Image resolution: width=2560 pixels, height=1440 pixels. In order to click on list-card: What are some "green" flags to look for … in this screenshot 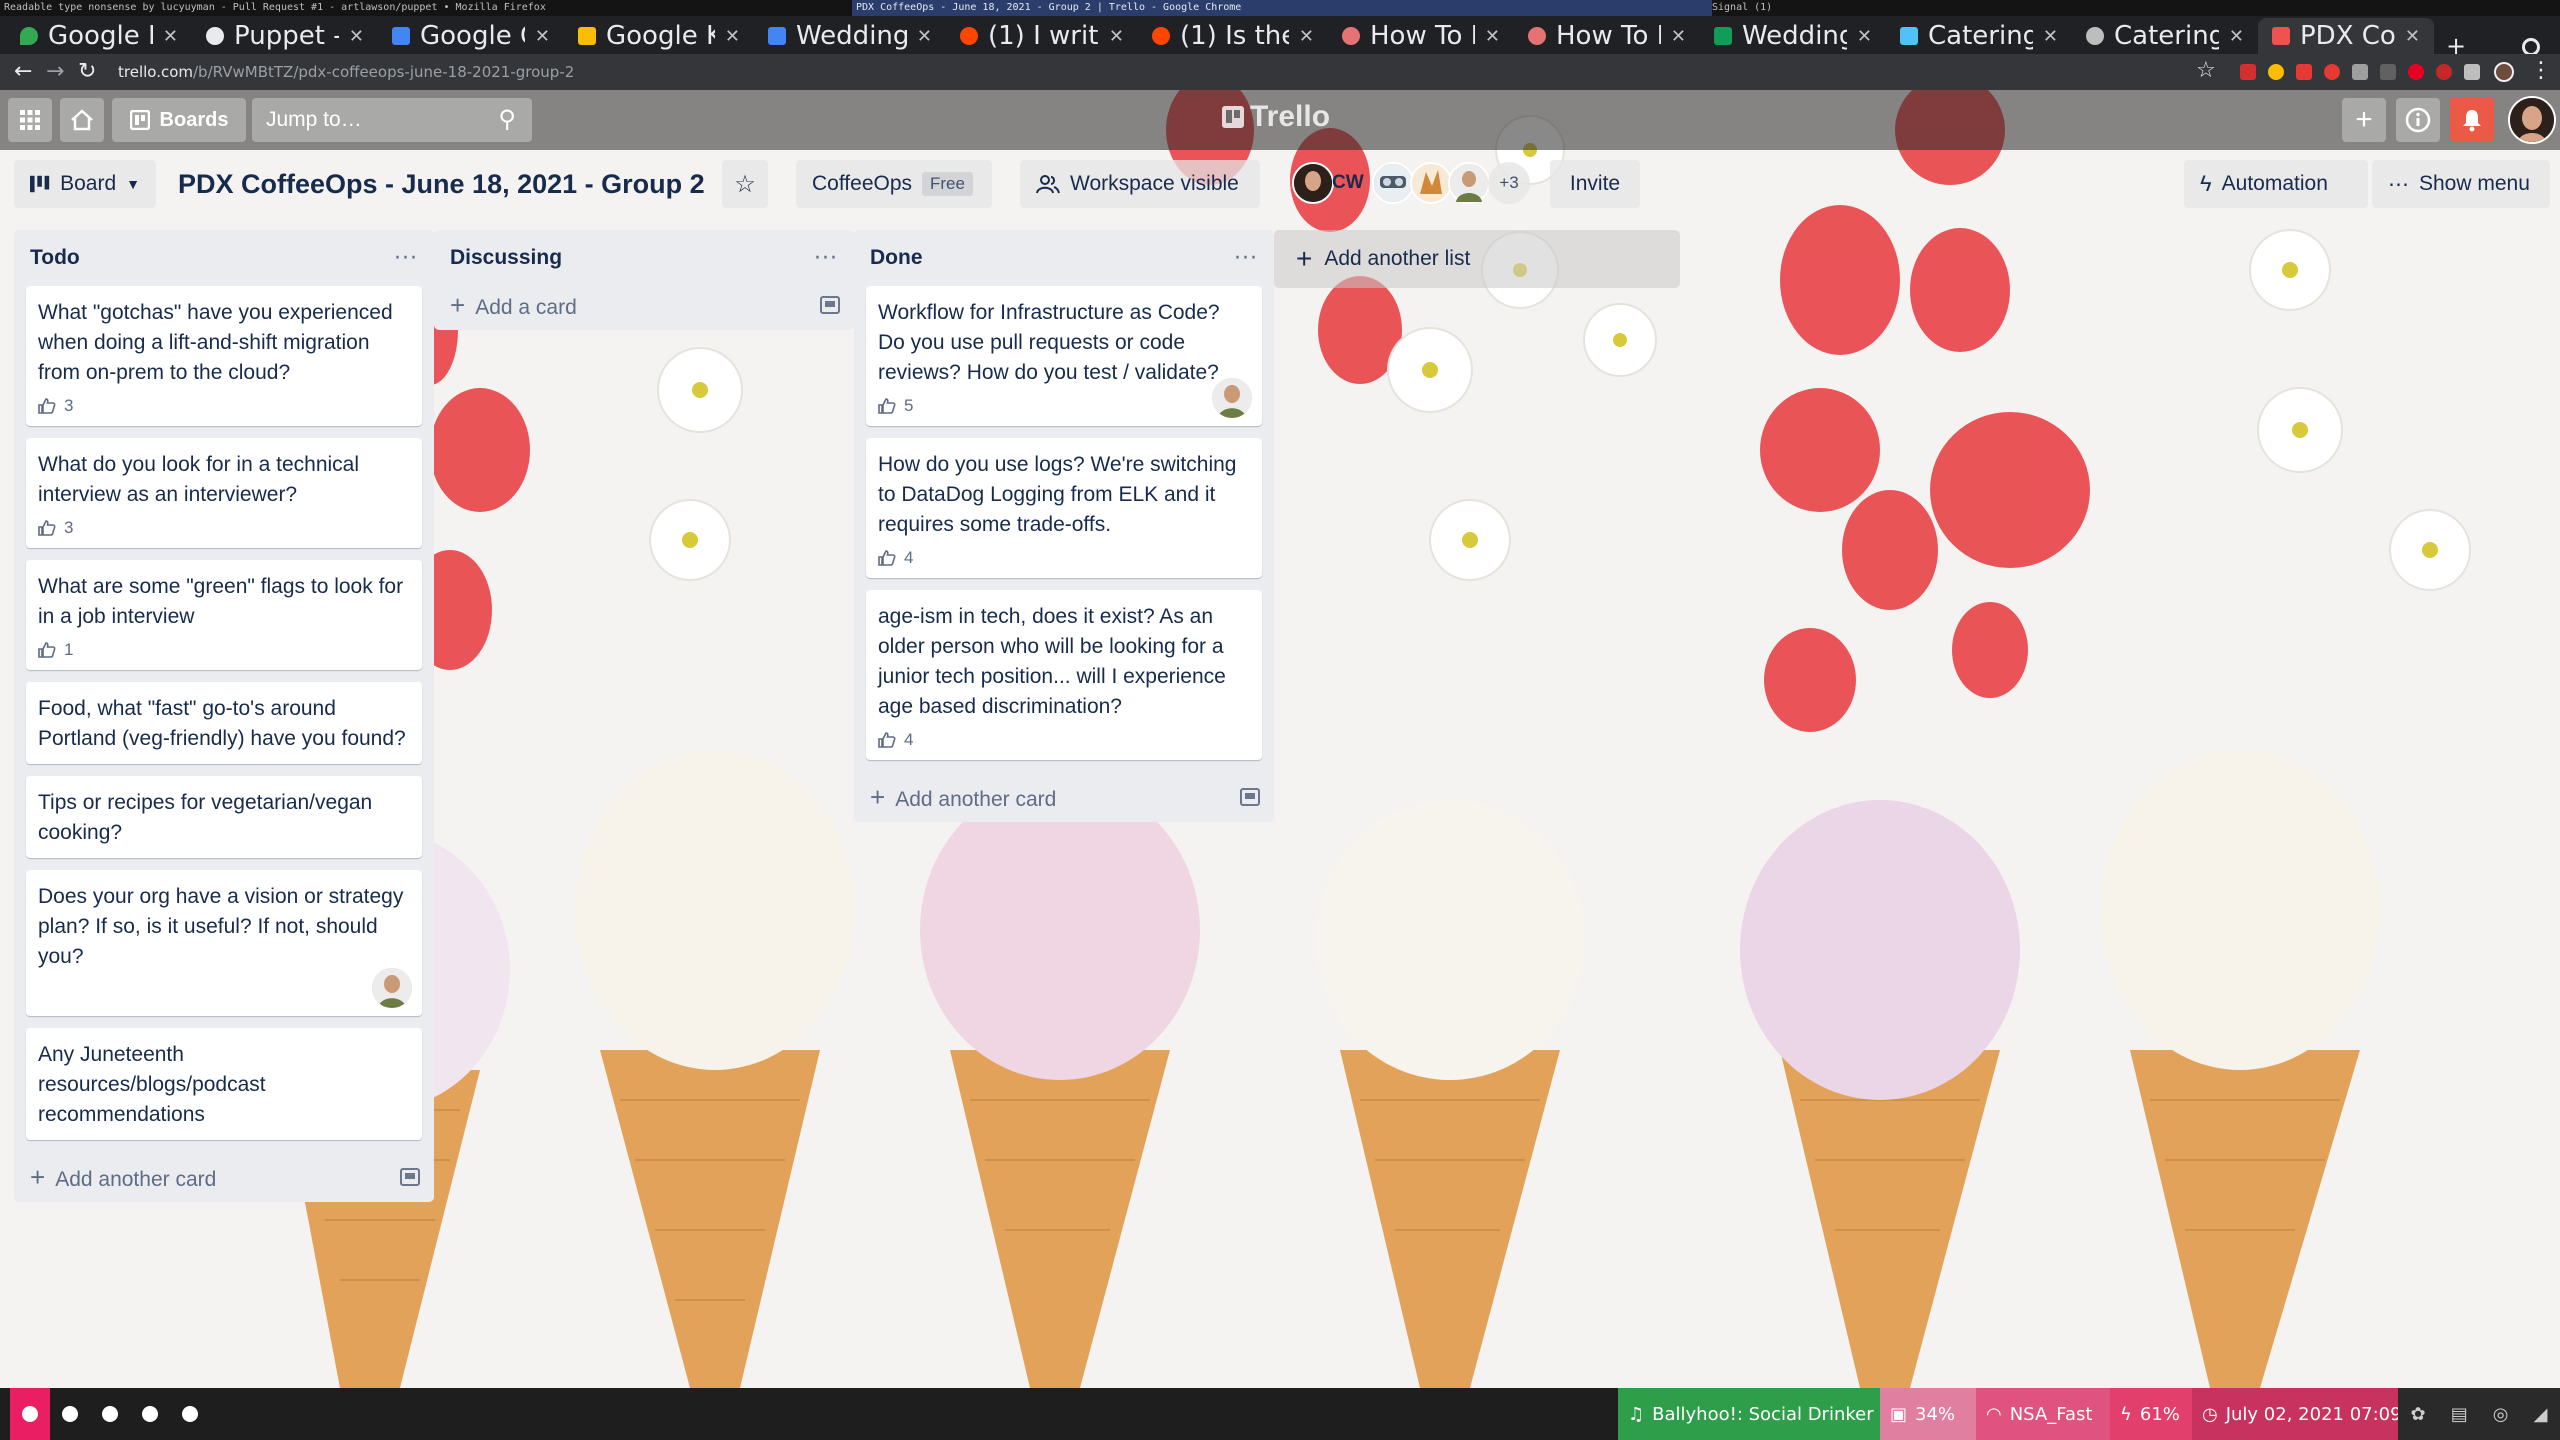, I will do `click(224, 615)`.